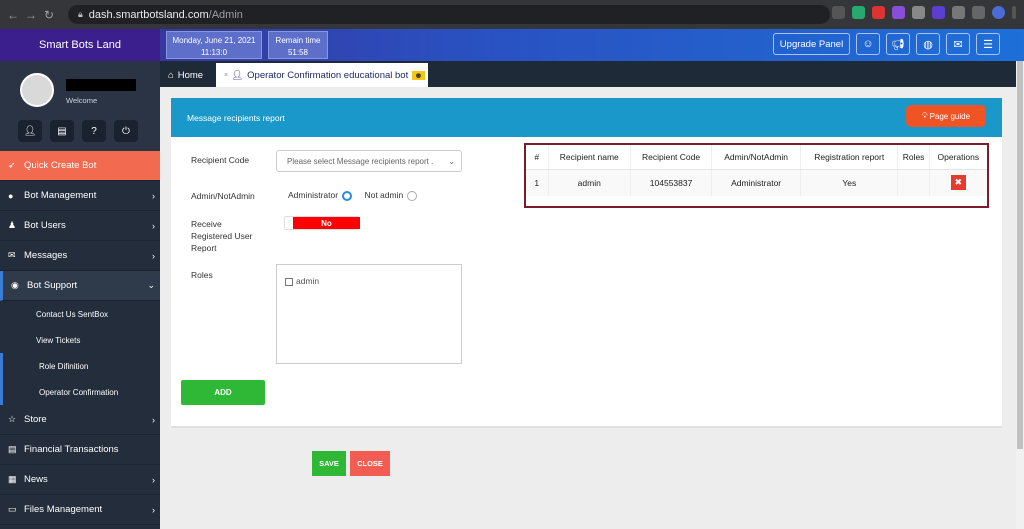 This screenshot has height=529, width=1024. I want to click on remain-box: Remain time 51:58, so click(298, 45).